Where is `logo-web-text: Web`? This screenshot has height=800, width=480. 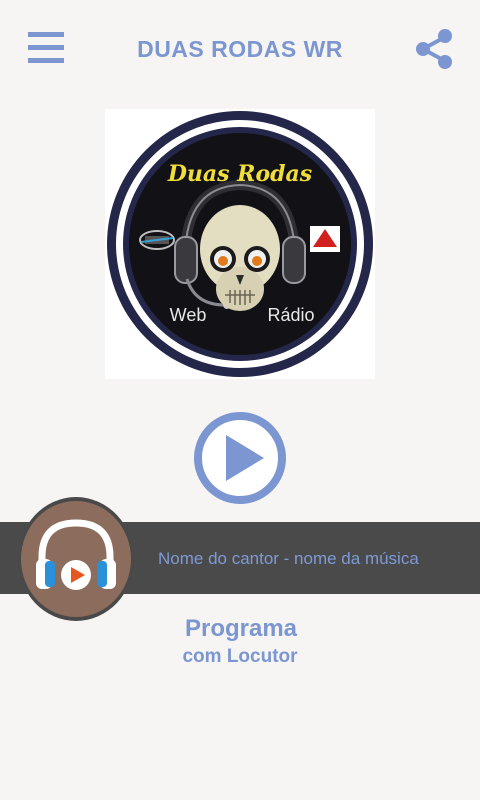
logo-web-text: Web is located at coordinates (188, 315).